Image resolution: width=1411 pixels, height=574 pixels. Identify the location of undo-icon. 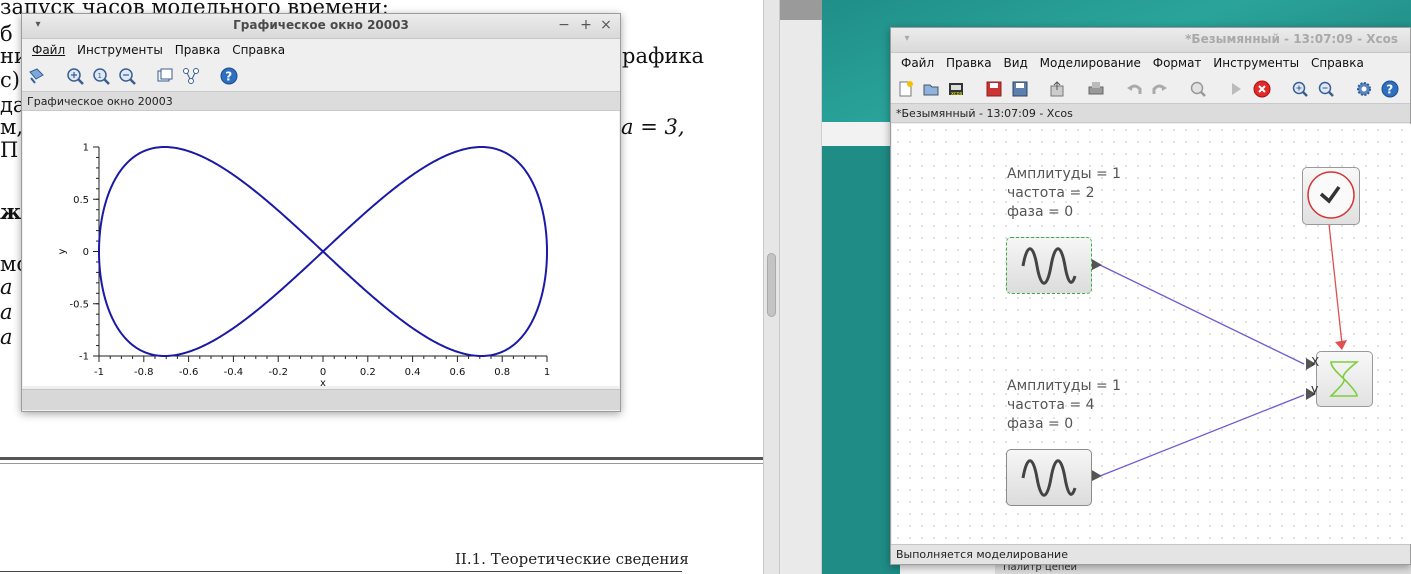
(1134, 89).